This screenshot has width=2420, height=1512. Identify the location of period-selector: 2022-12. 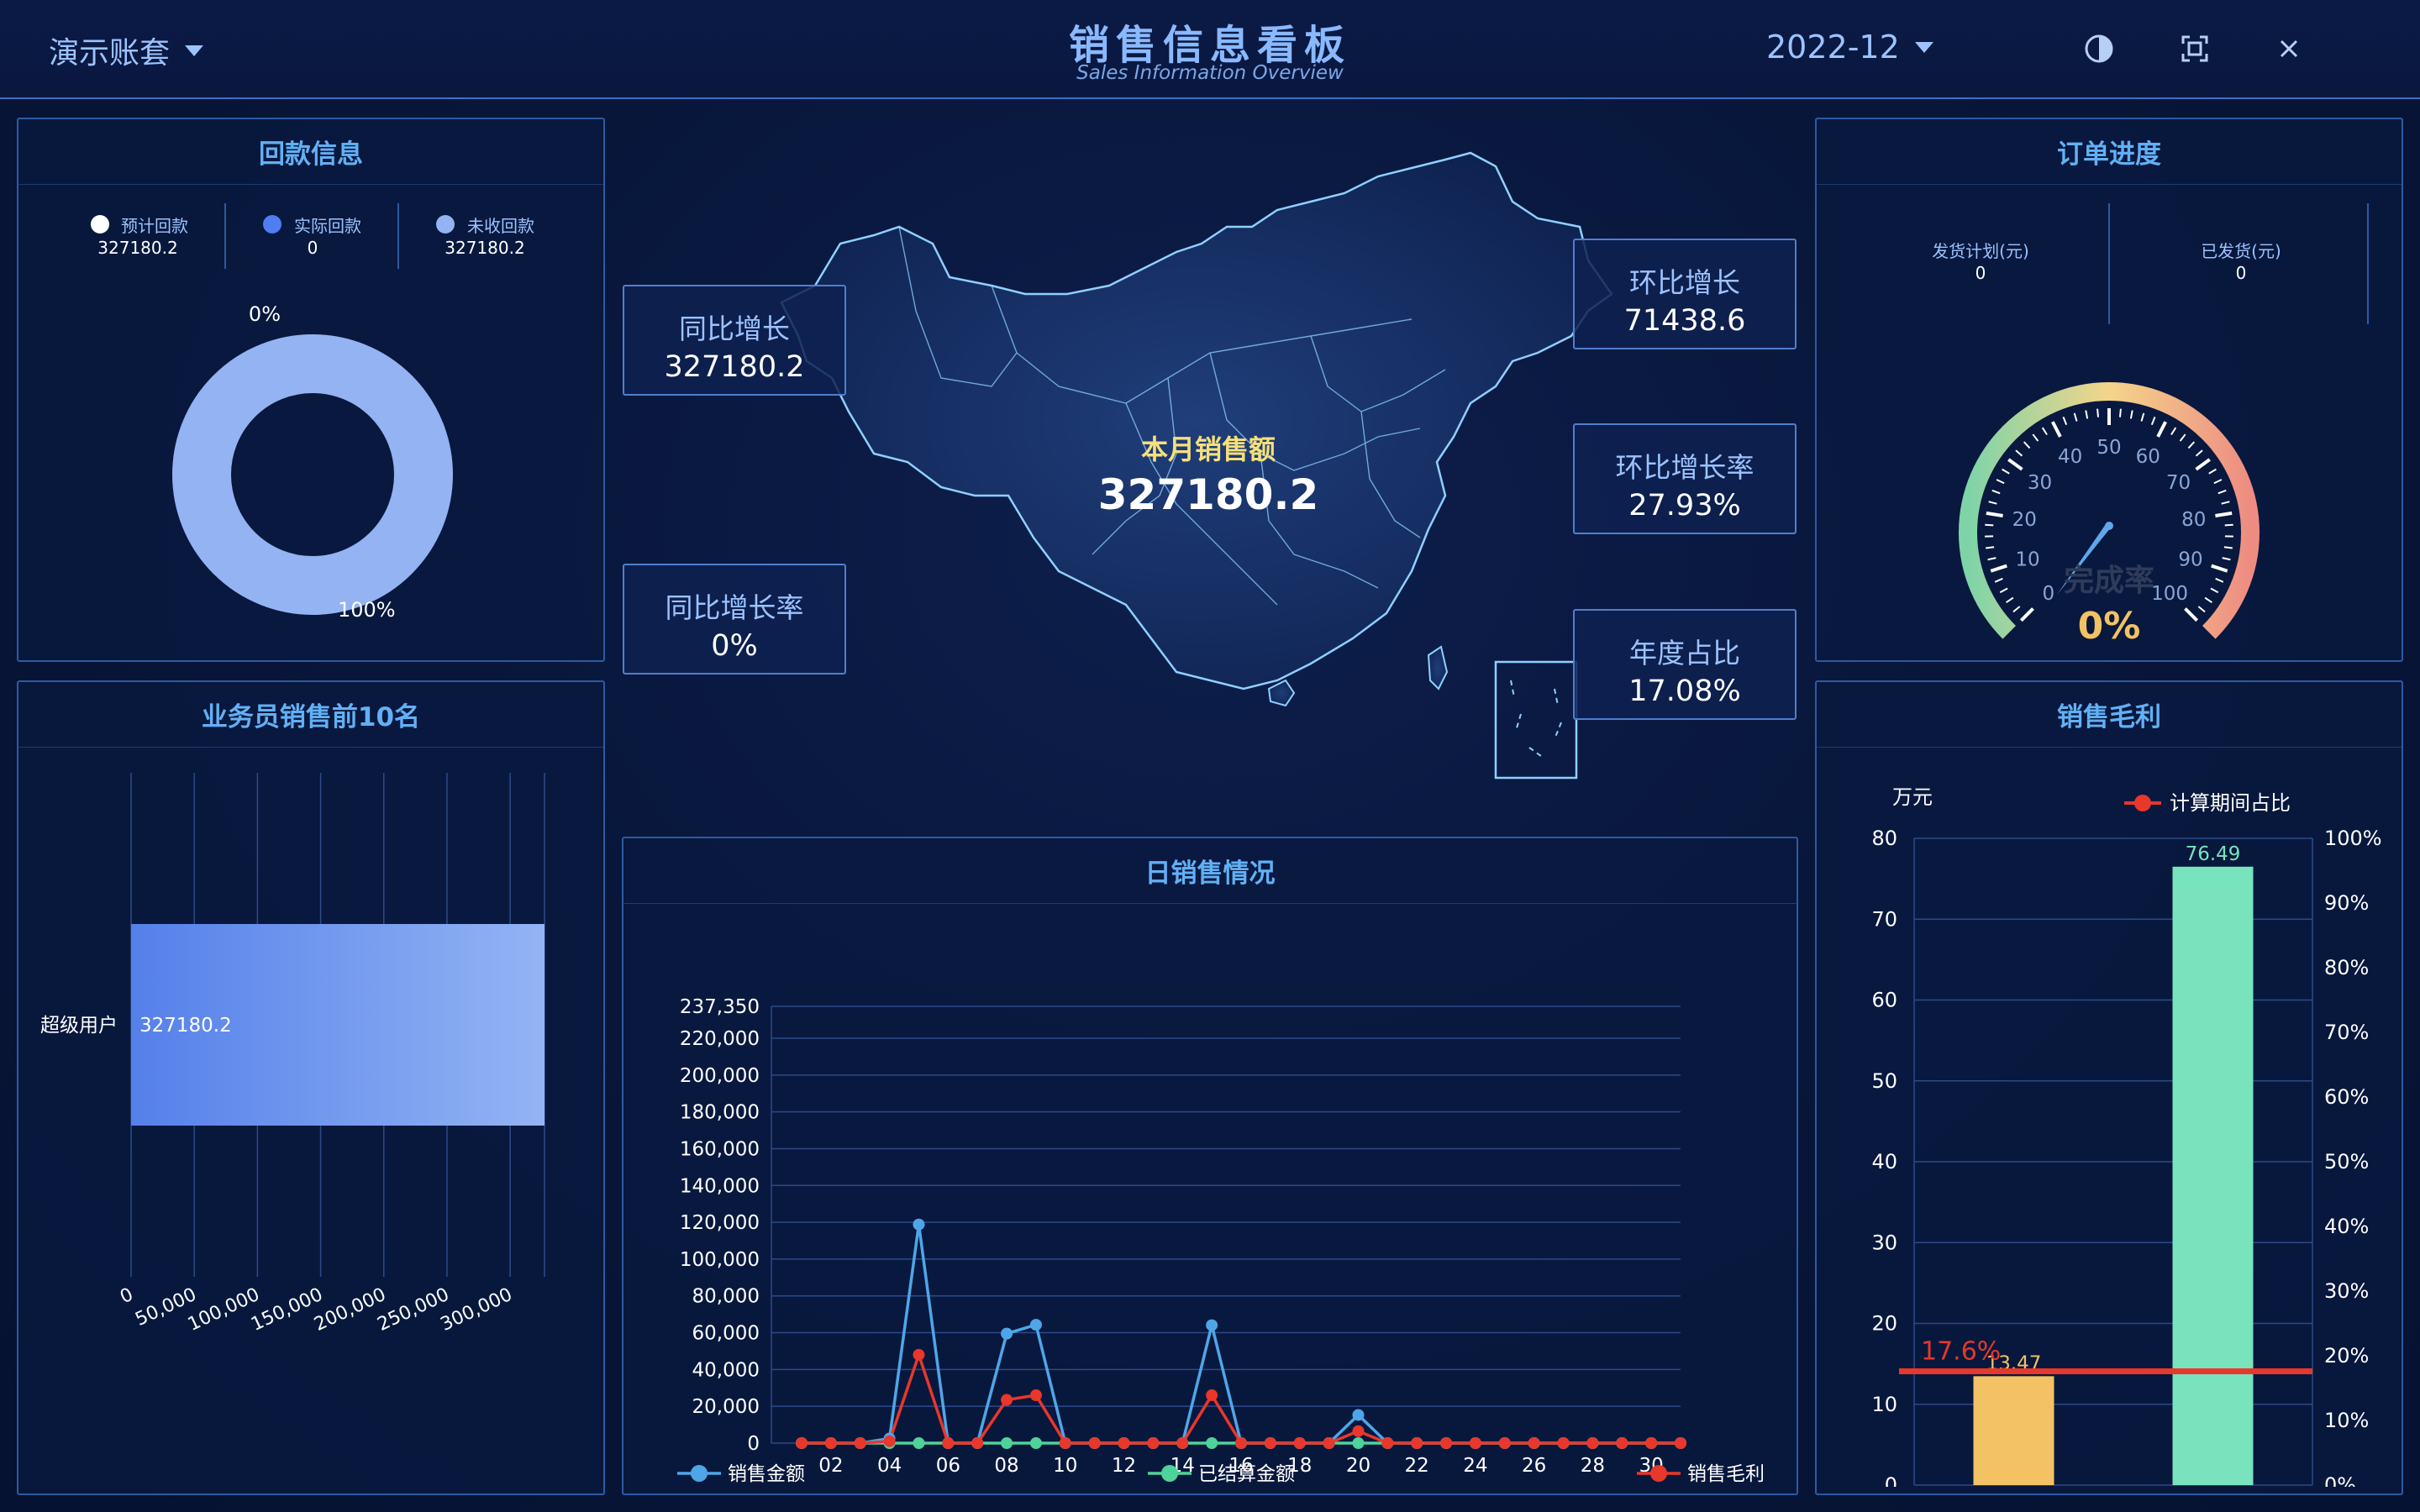
(1850, 47).